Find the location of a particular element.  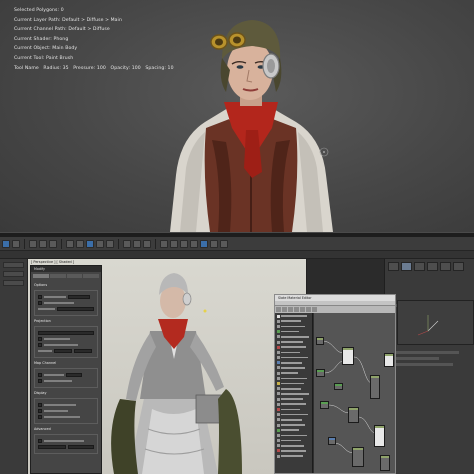

redo-icon is located at coordinates (16, 243).